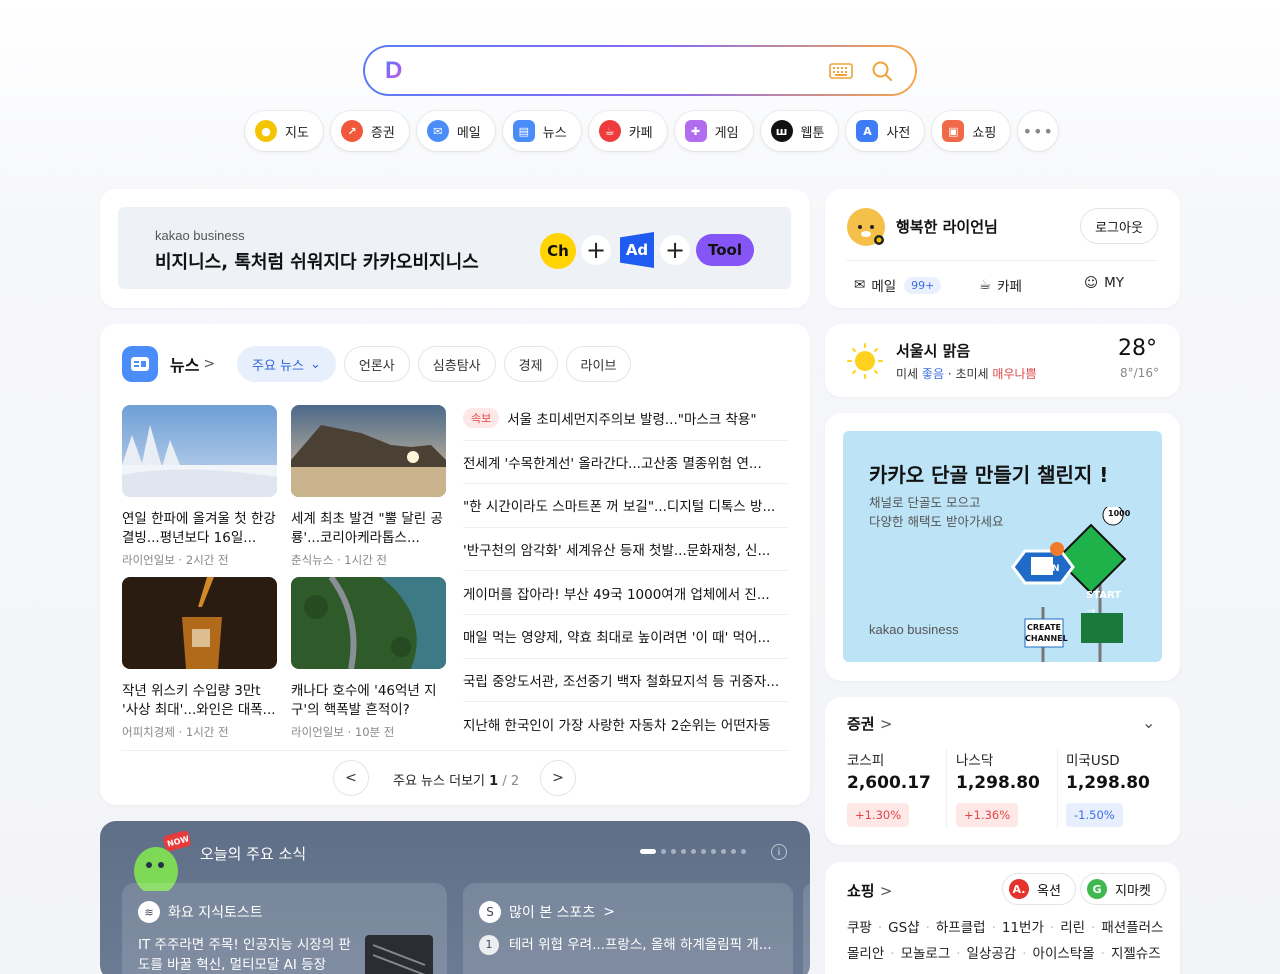  Describe the element at coordinates (866, 227) in the screenshot. I see `avatar` at that location.